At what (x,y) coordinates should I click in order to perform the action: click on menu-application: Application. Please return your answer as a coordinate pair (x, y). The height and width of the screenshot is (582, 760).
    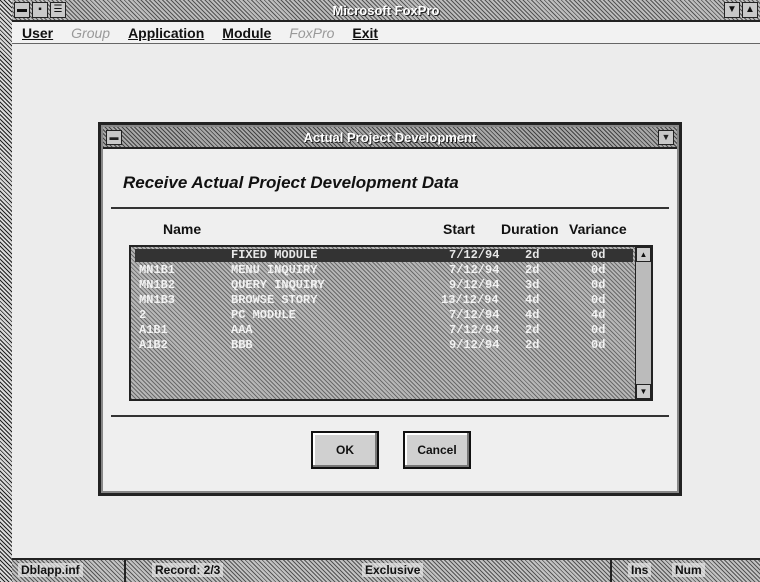
    Looking at the image, I should click on (166, 33).